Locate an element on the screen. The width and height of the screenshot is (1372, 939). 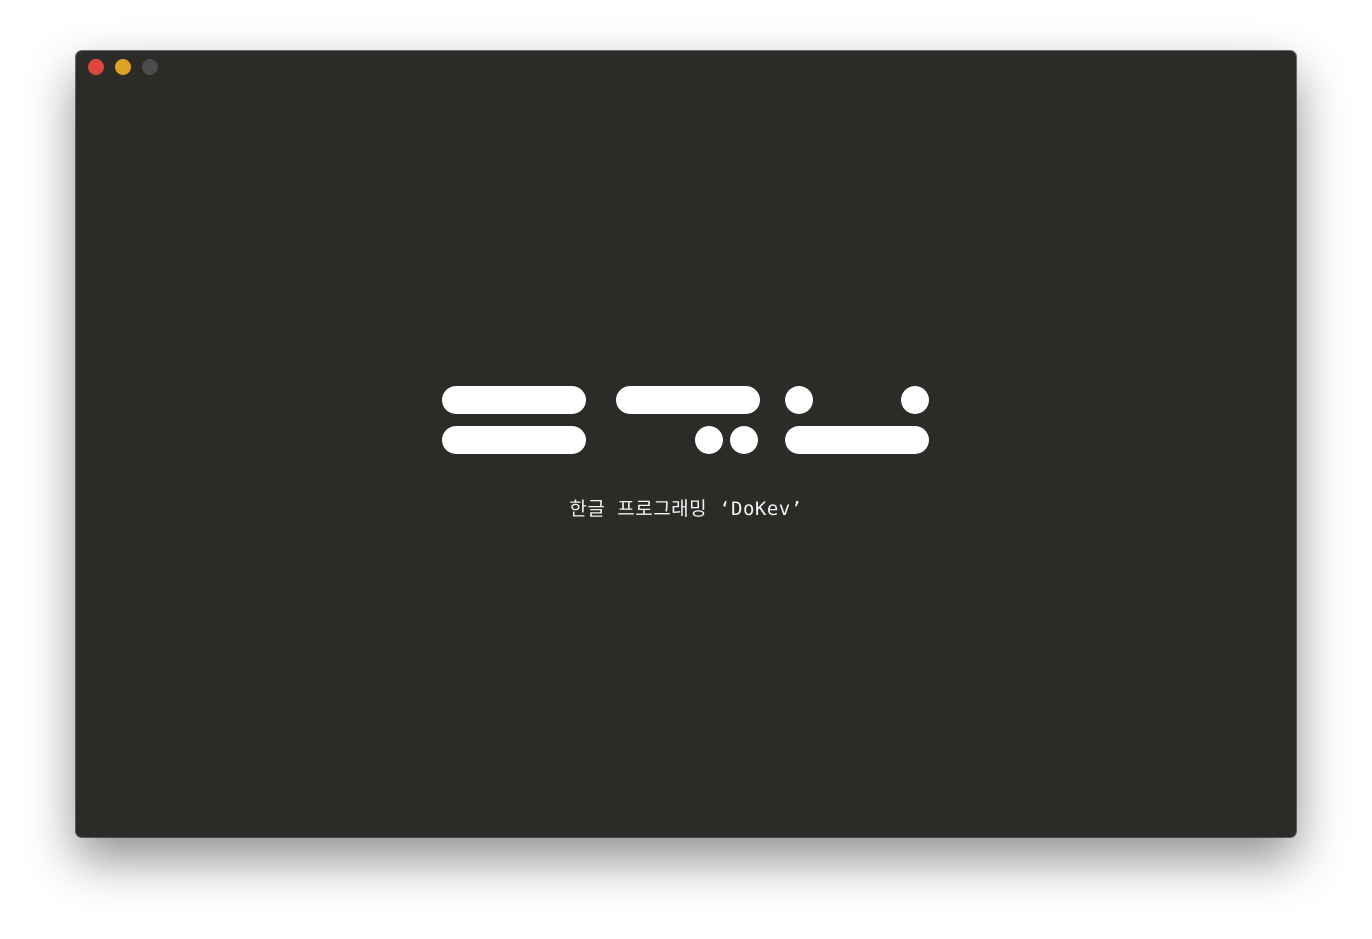
window-controls is located at coordinates (123, 67).